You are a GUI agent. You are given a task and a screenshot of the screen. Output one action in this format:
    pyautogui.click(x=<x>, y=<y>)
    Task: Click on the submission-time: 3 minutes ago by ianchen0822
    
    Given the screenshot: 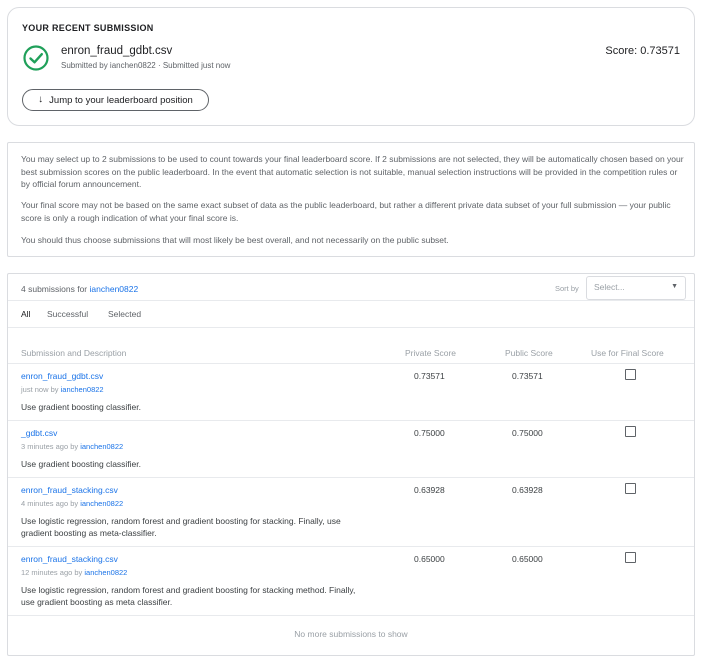 What is the action you would take?
    pyautogui.click(x=72, y=446)
    